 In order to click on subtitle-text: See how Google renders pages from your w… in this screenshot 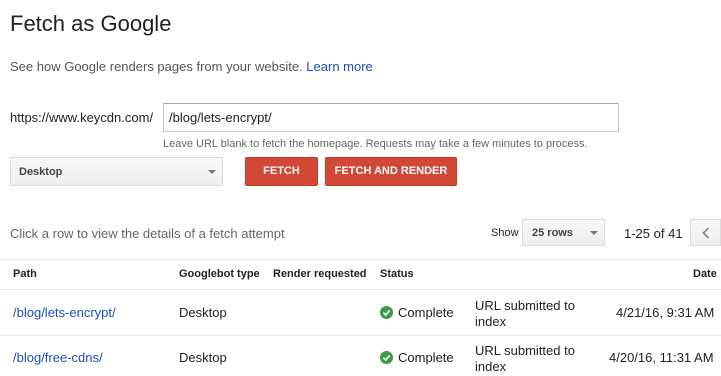, I will do `click(156, 66)`.